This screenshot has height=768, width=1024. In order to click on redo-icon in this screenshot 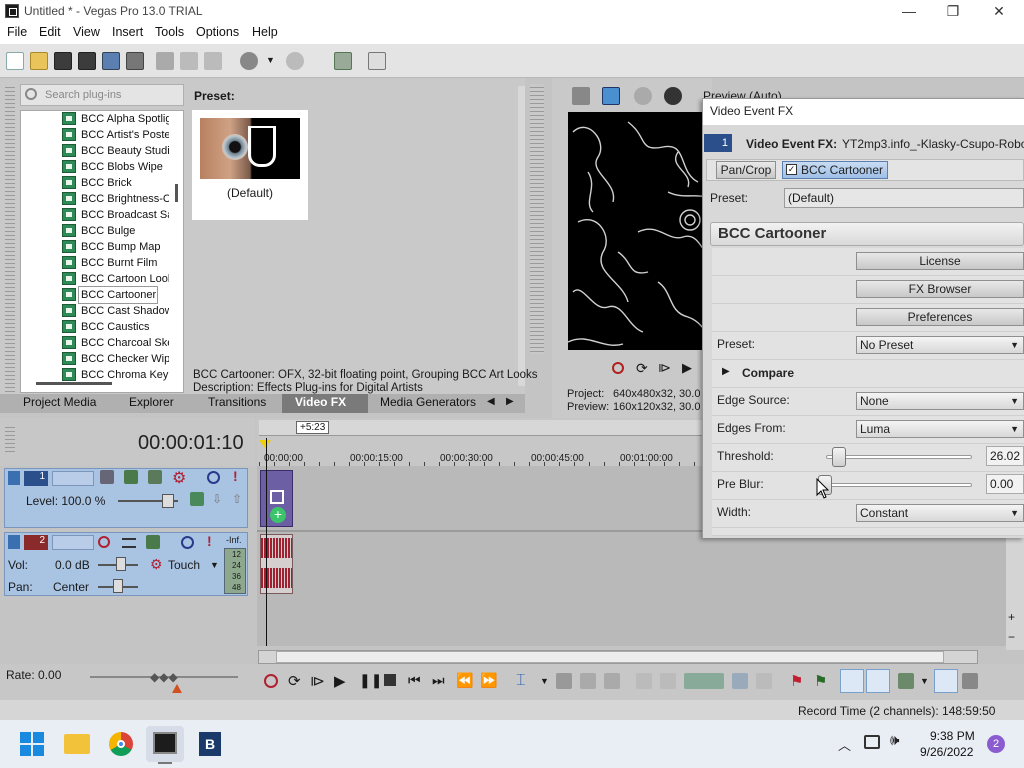, I will do `click(295, 61)`.